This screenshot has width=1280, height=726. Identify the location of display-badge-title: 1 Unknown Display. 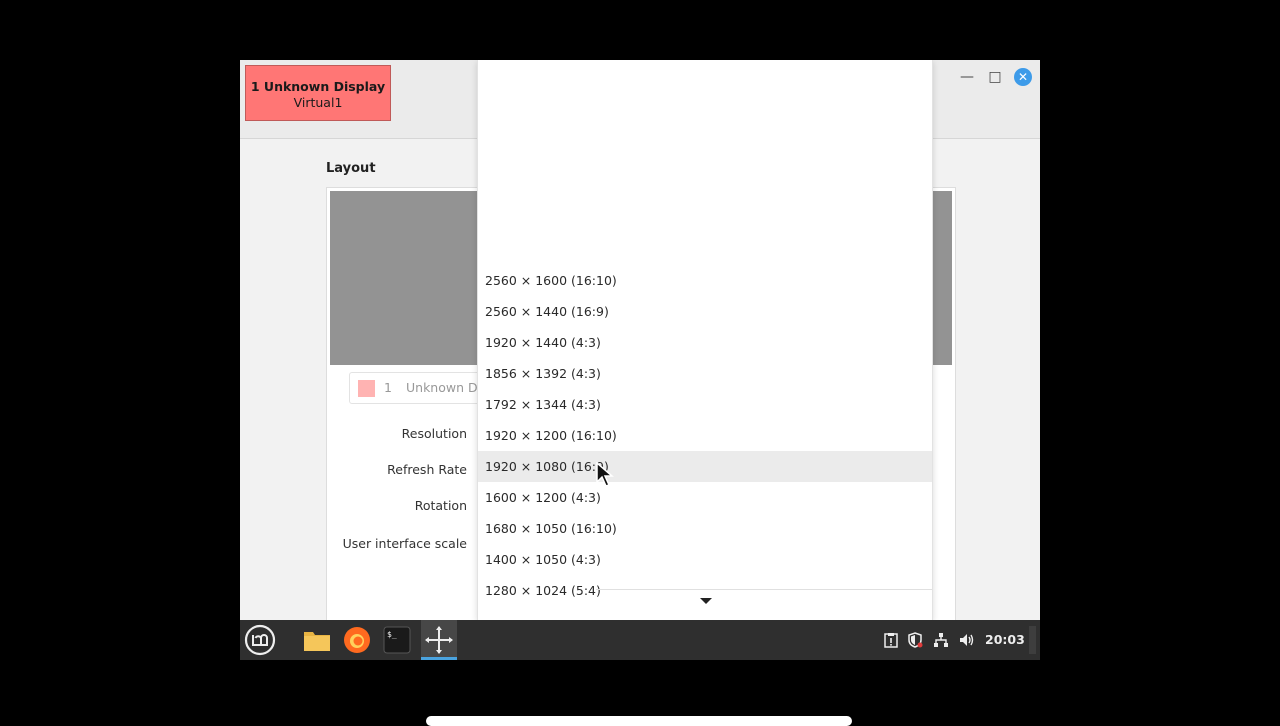
(318, 86).